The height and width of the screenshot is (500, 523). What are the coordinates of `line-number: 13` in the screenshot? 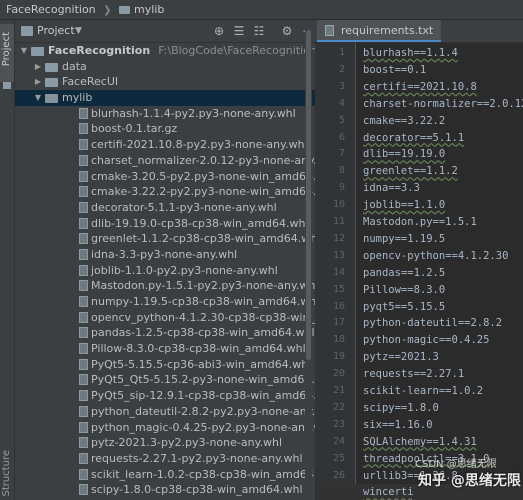 It's located at (338, 255).